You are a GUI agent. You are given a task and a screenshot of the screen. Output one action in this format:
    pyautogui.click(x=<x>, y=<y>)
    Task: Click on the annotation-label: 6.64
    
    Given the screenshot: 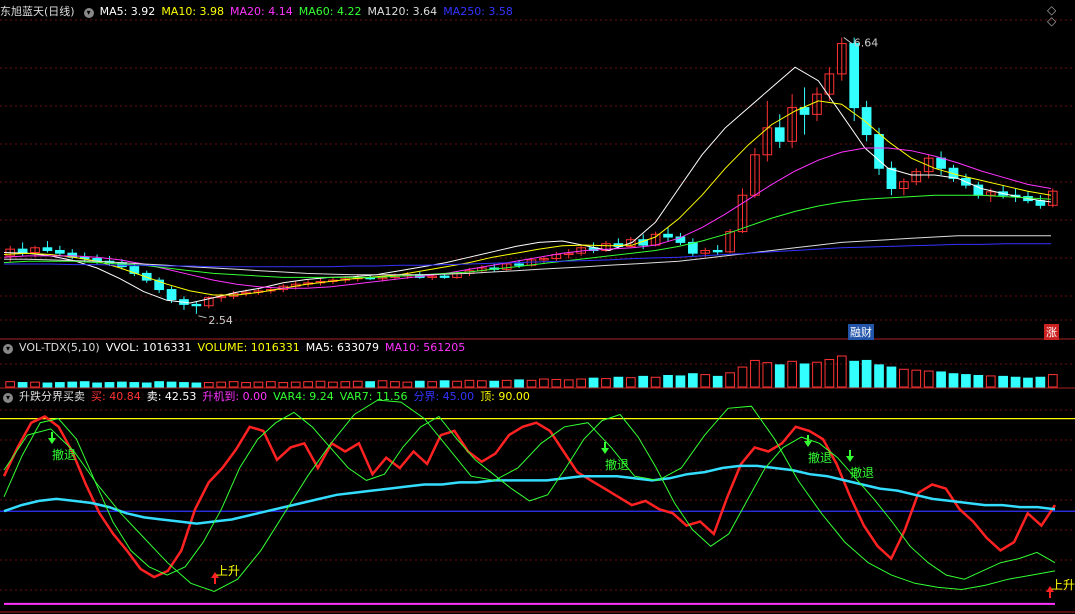 What is the action you would take?
    pyautogui.click(x=866, y=43)
    